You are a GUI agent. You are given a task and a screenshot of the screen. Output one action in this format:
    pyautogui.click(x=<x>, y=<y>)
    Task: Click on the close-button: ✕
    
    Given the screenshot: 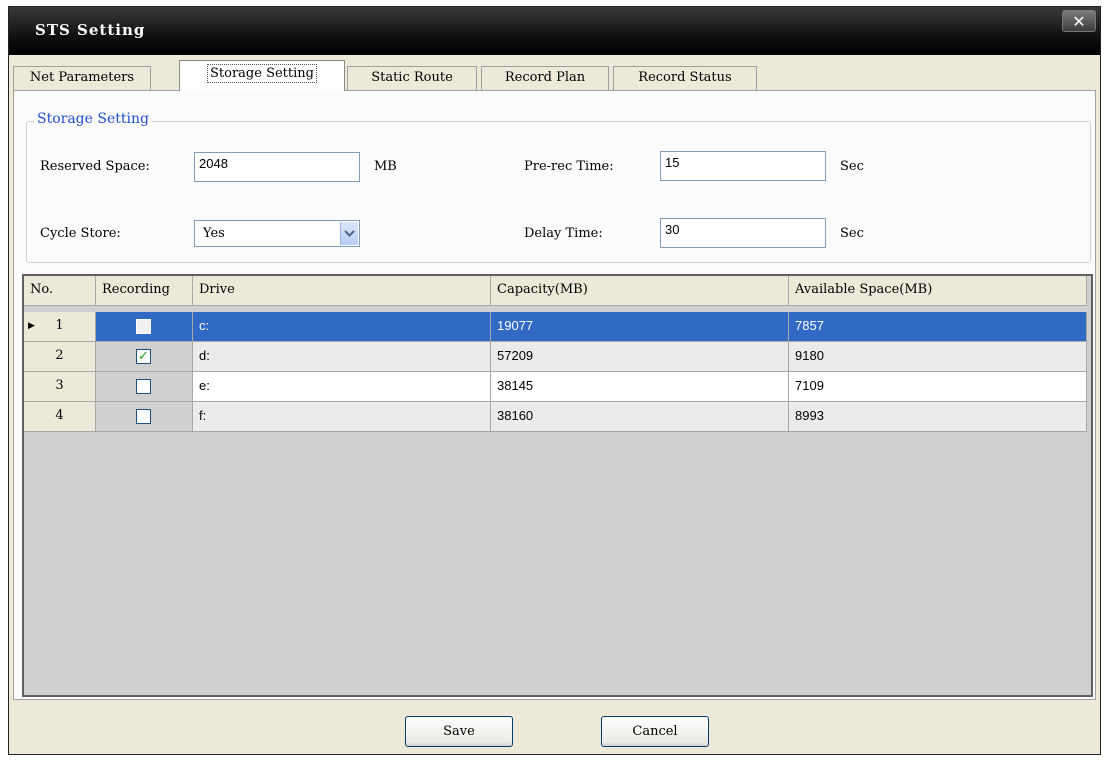 What is the action you would take?
    pyautogui.click(x=1079, y=21)
    